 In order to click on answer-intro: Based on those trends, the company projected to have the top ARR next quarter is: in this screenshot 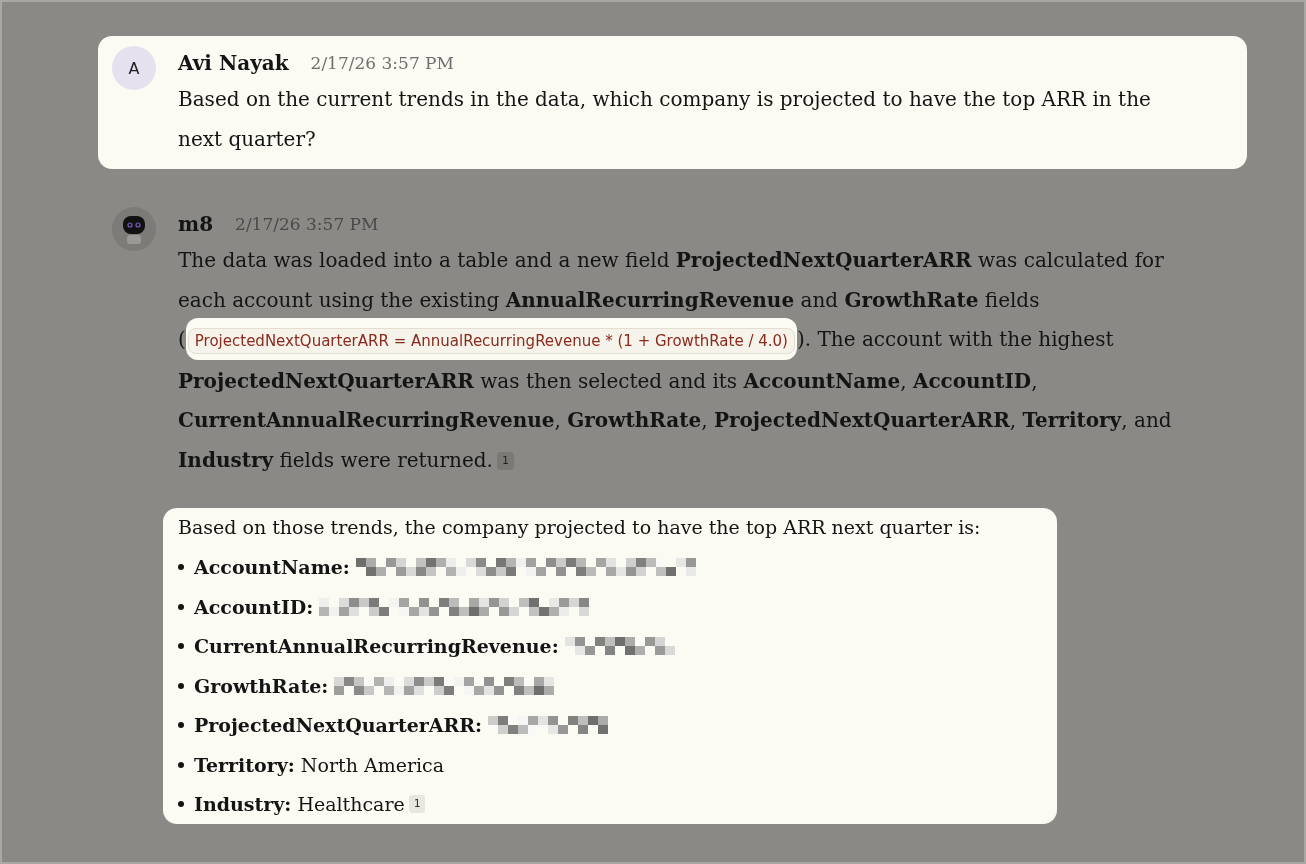, I will do `click(580, 527)`.